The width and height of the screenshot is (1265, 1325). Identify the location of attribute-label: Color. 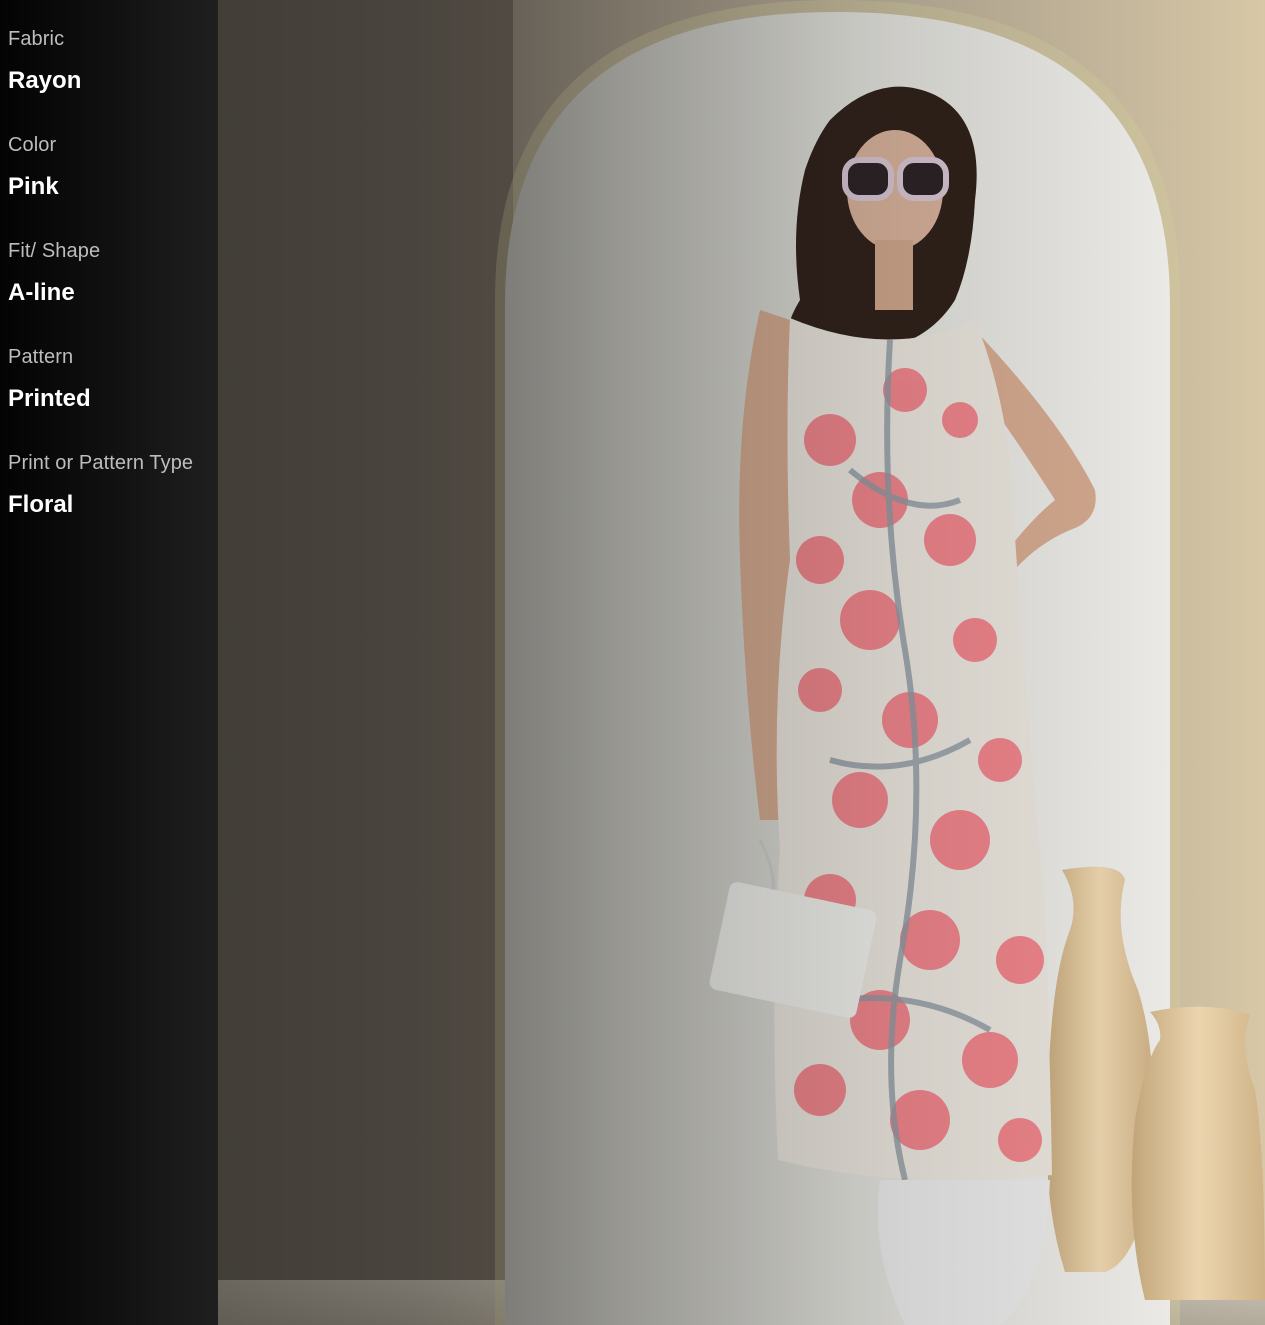
(32, 145).